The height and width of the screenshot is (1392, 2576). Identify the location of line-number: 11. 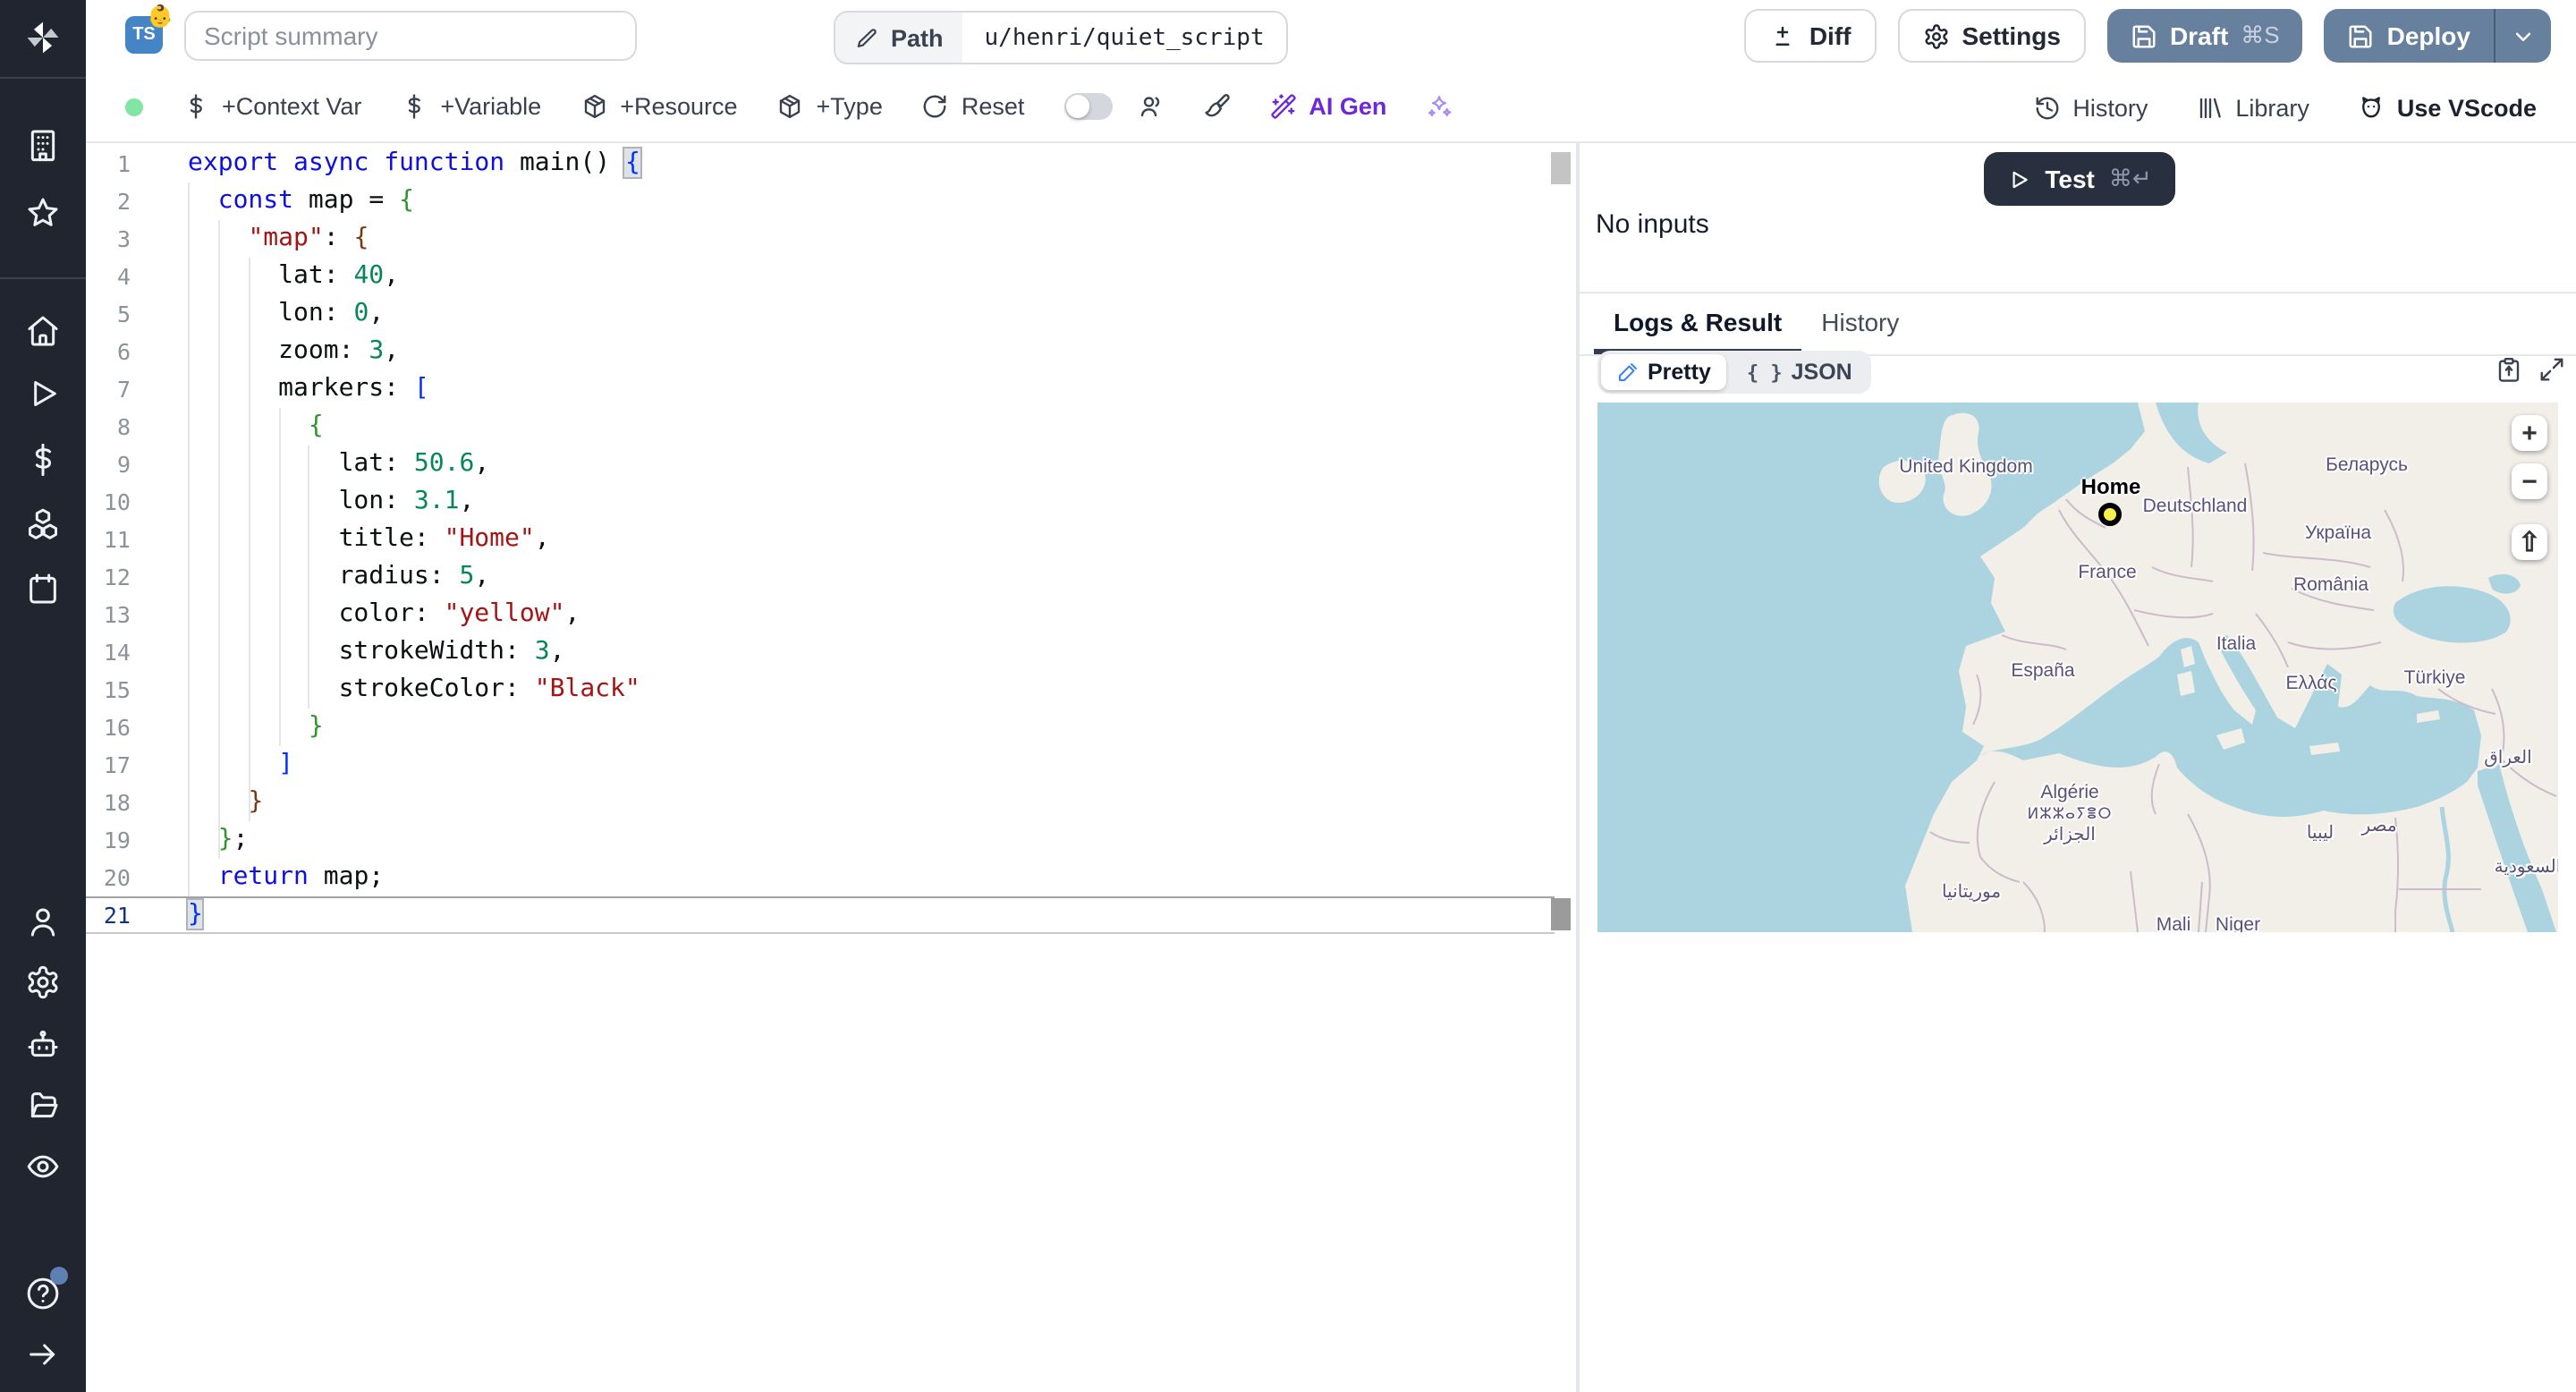
(117, 539).